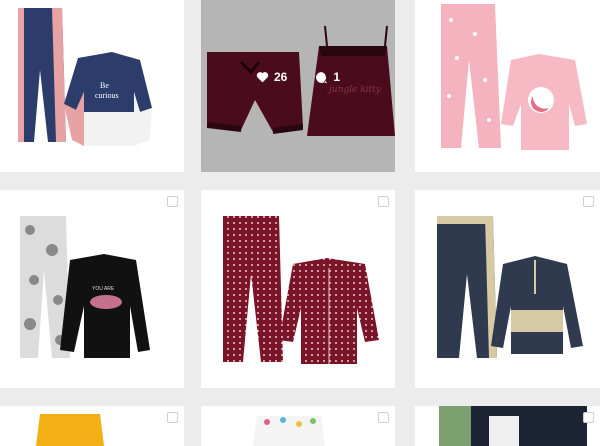 The image size is (600, 446). I want to click on post-image-4: YOU ARE, so click(85, 287).